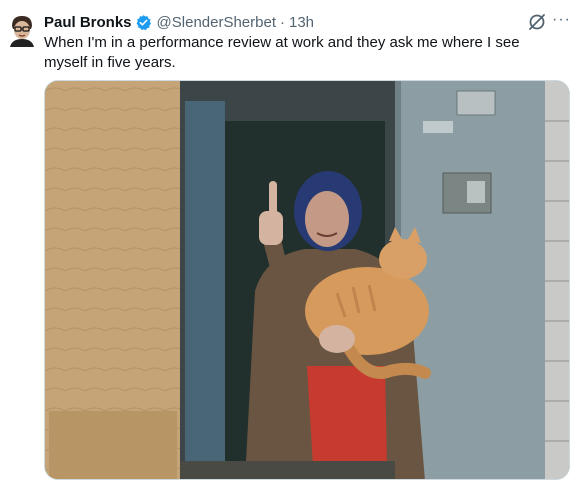 The height and width of the screenshot is (484, 576). Describe the element at coordinates (216, 22) in the screenshot. I see `author-handle: @SlenderSherbet` at that location.